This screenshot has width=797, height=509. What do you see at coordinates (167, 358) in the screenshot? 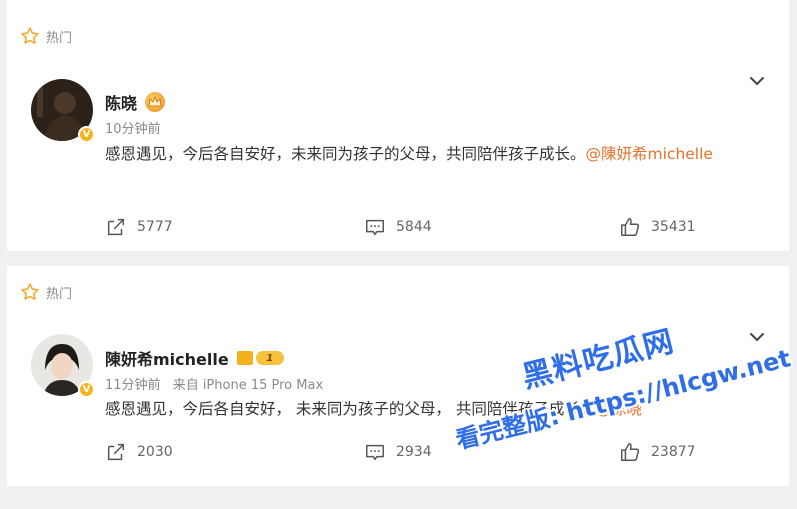
I see `author-name: 陳妍希michelle` at bounding box center [167, 358].